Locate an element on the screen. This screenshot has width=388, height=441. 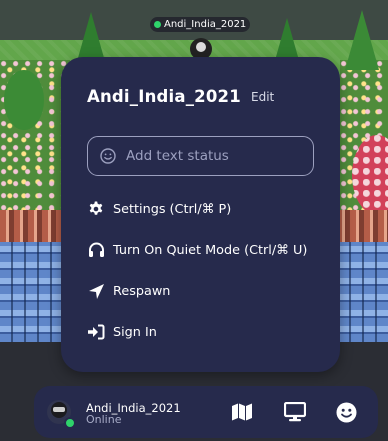
location-arrow-icon is located at coordinates (96, 291).